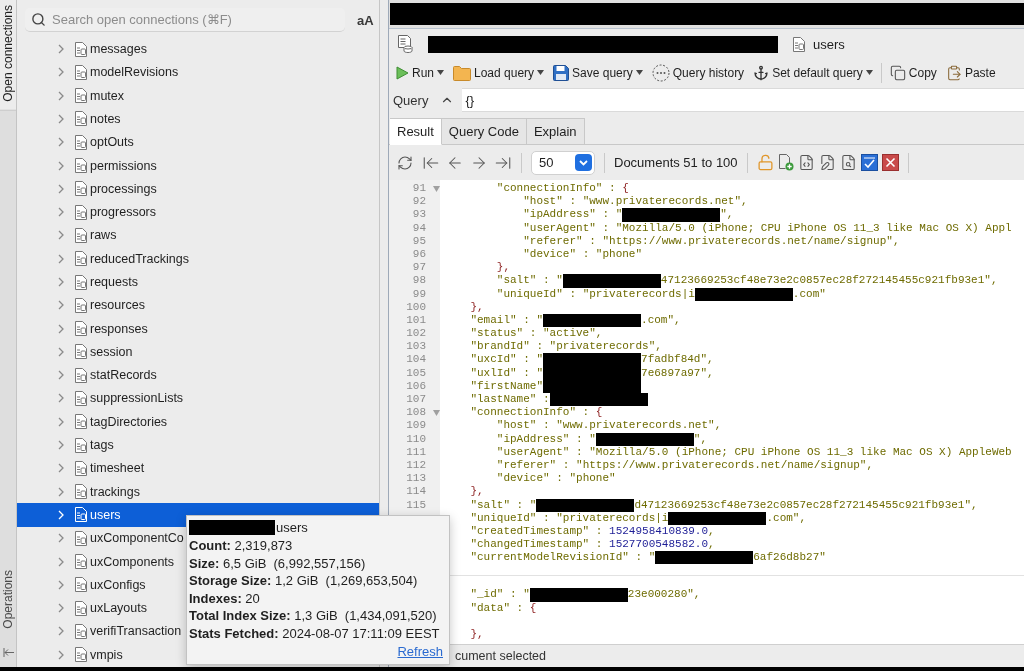  Describe the element at coordinates (869, 162) in the screenshot. I see `check-square-icon` at that location.